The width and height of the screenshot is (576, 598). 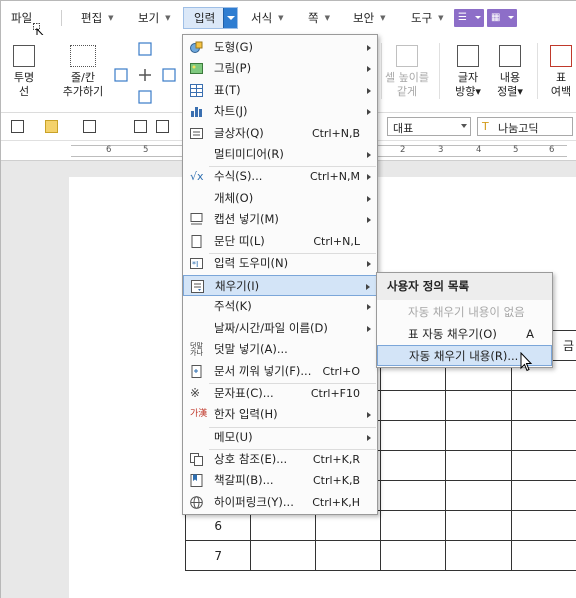 What do you see at coordinates (199, 414) in the screenshot?
I see `hanja-icon: 가漢` at bounding box center [199, 414].